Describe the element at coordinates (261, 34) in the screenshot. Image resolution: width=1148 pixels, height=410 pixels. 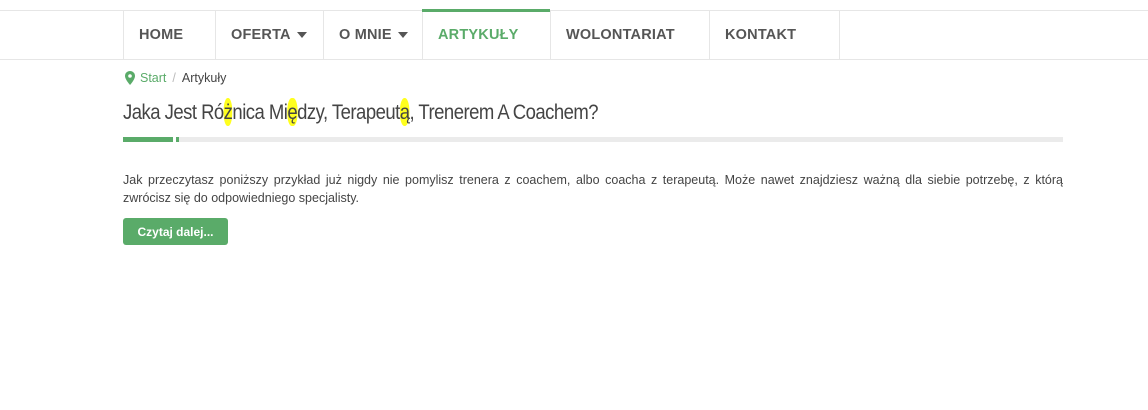
I see `nav-item-label: OFERTA` at that location.